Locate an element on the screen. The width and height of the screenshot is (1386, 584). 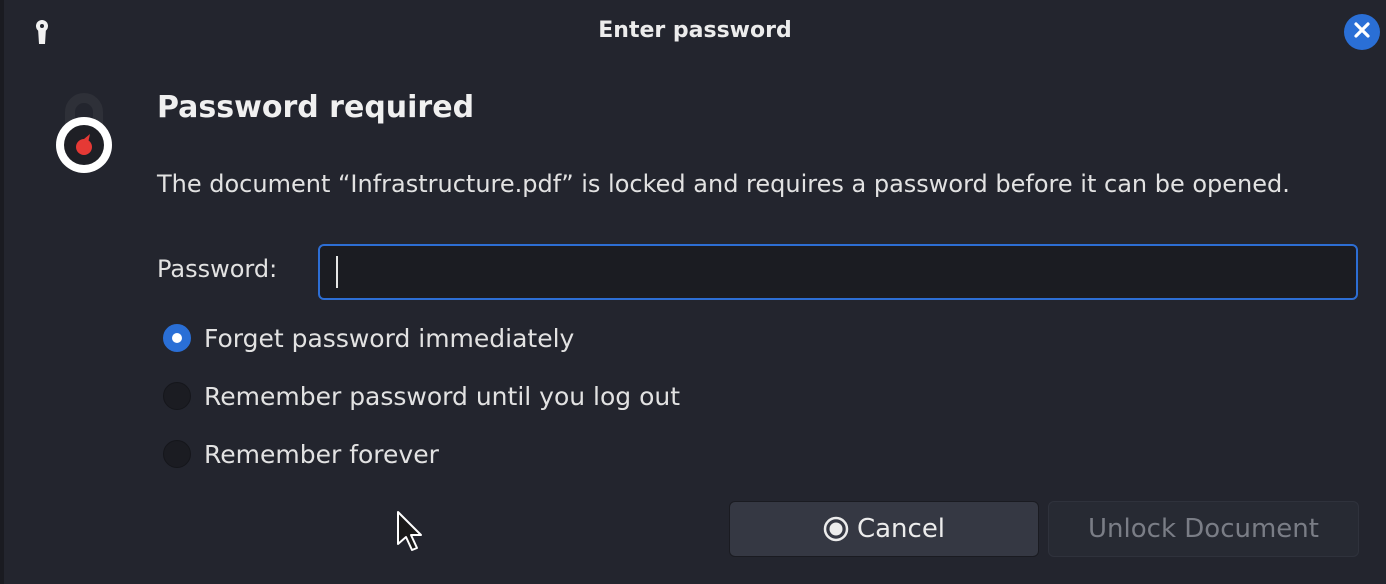
lock-dialog-icon is located at coordinates (84, 134).